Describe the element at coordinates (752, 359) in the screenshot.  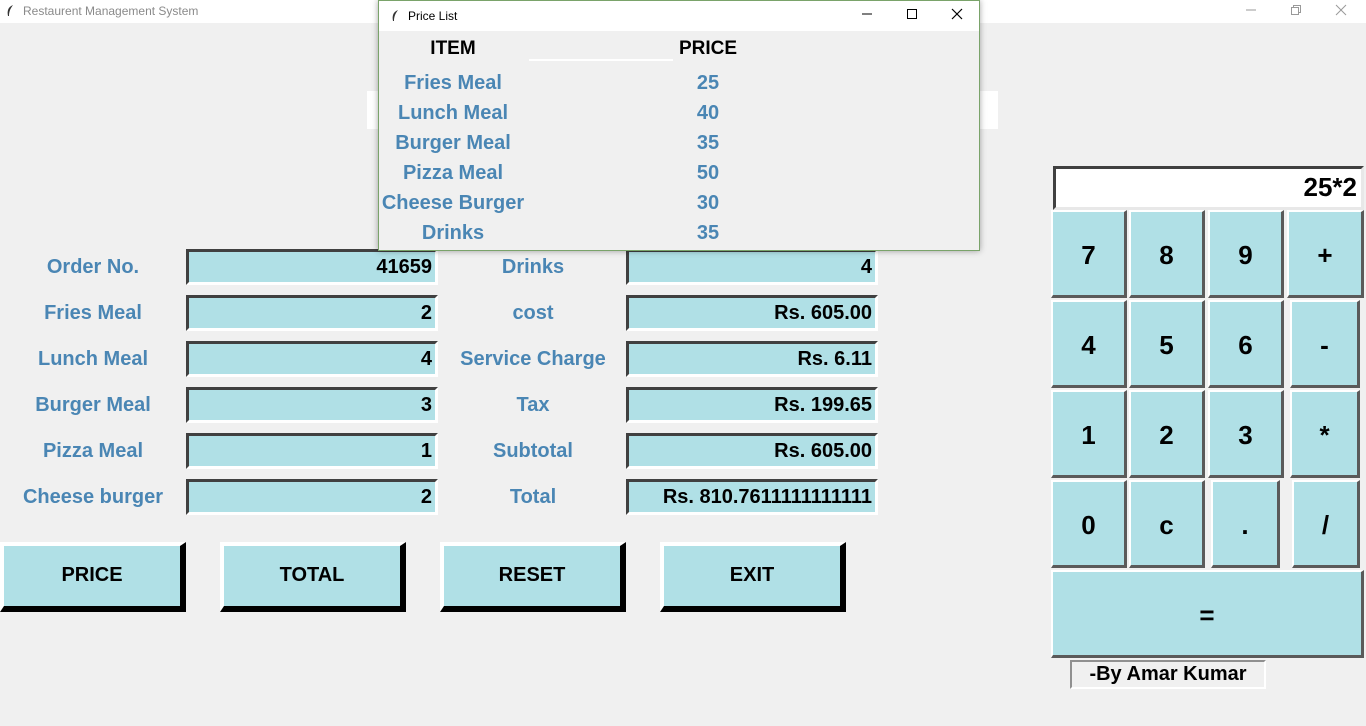
I see `service-charge-field: Rs. 6.11` at that location.